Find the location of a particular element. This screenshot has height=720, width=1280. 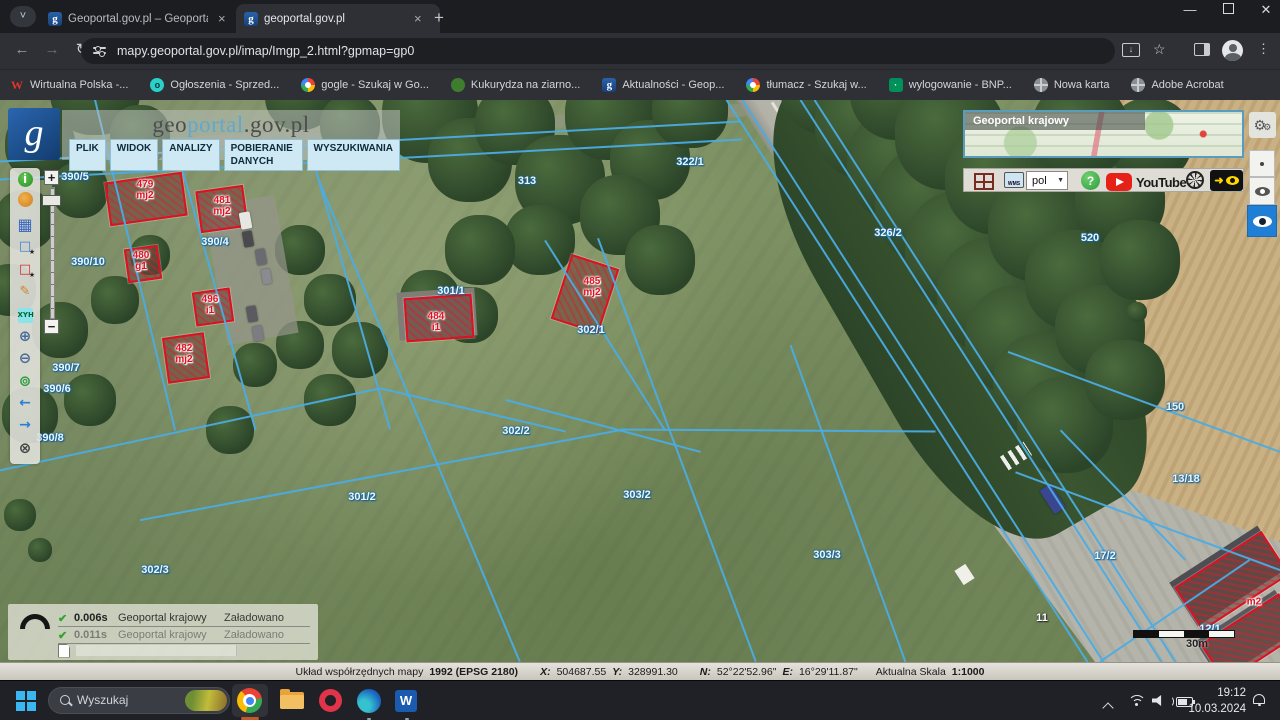

bookmark-item: Adobe Acrobat is located at coordinates (1177, 85).